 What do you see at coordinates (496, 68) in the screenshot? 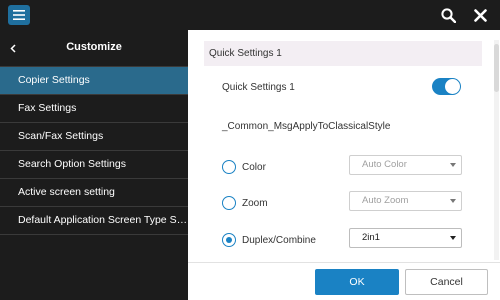
I see `scrollbar-thumb` at bounding box center [496, 68].